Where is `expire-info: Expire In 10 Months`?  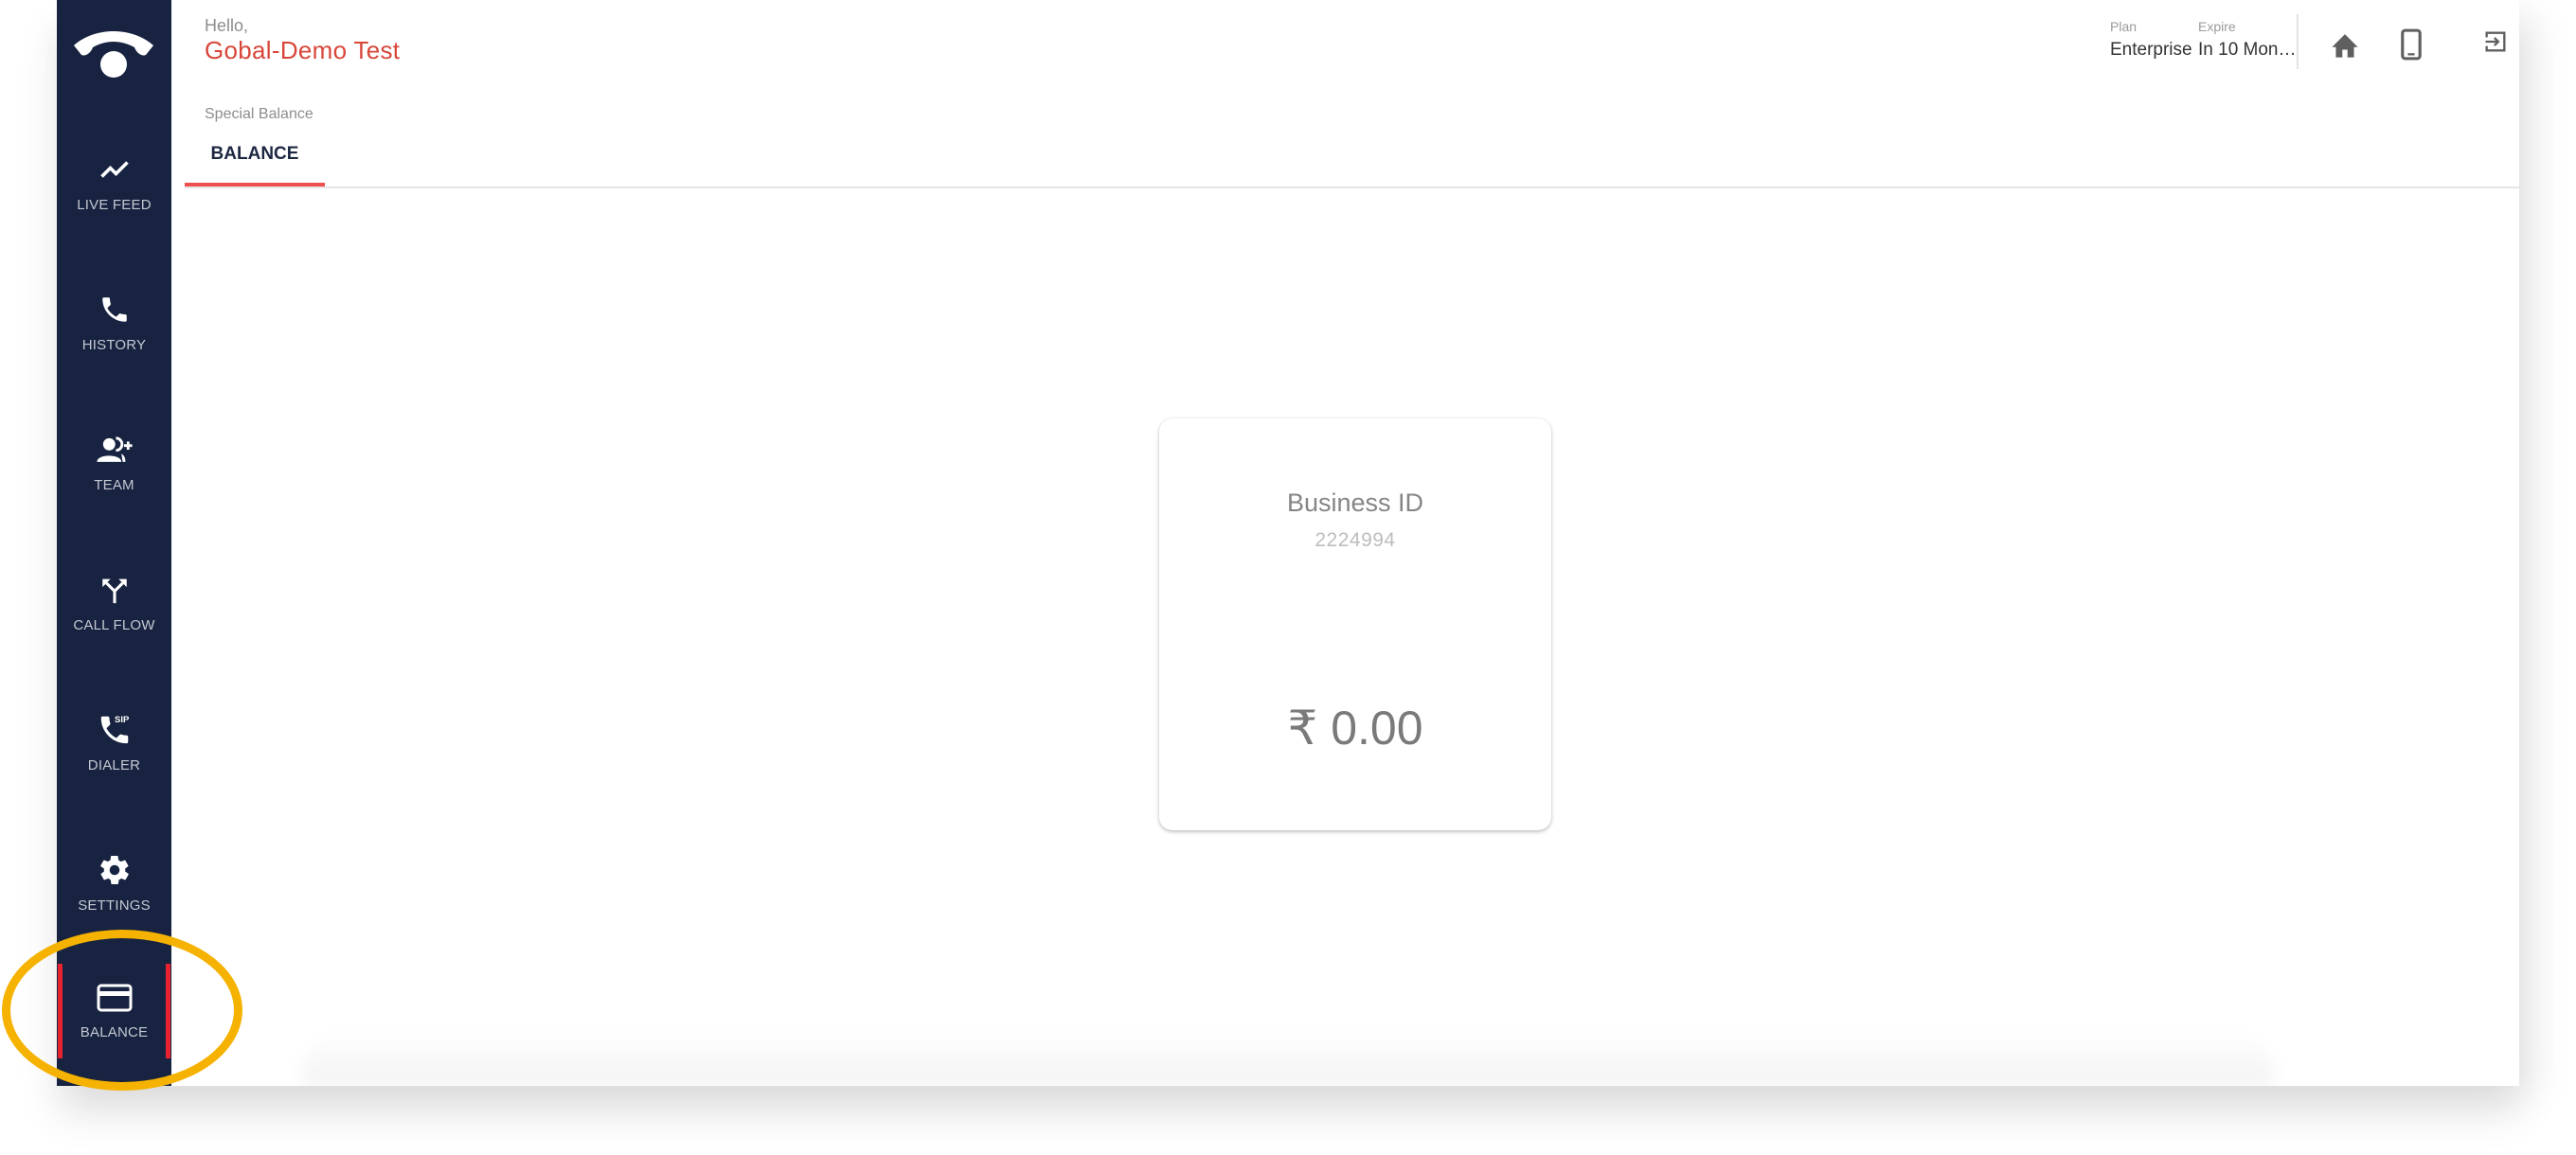
expire-info: Expire In 10 Months is located at coordinates (2247, 40).